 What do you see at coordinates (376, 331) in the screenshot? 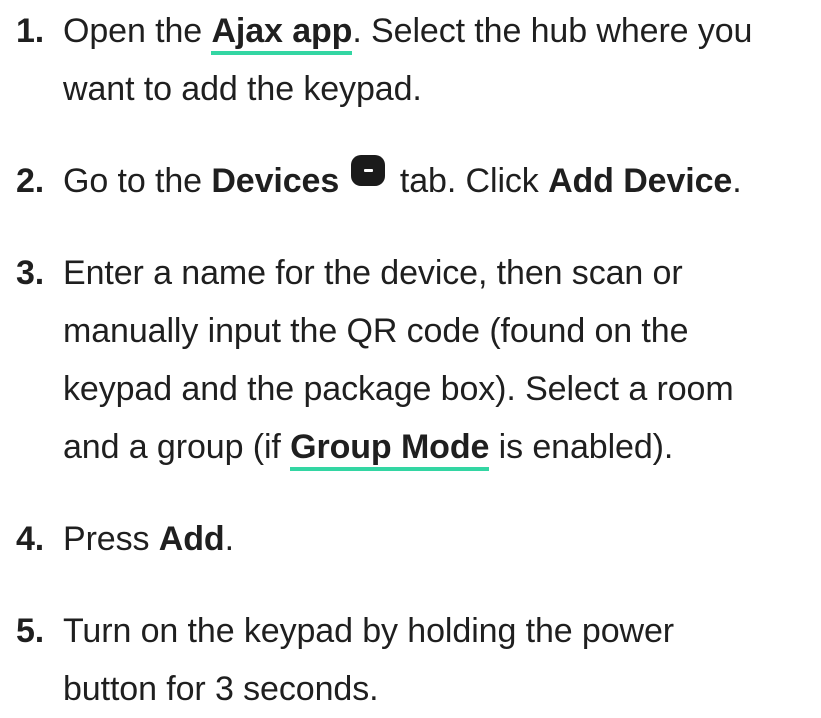
I see `step-text: manually input the QR code (found on the` at bounding box center [376, 331].